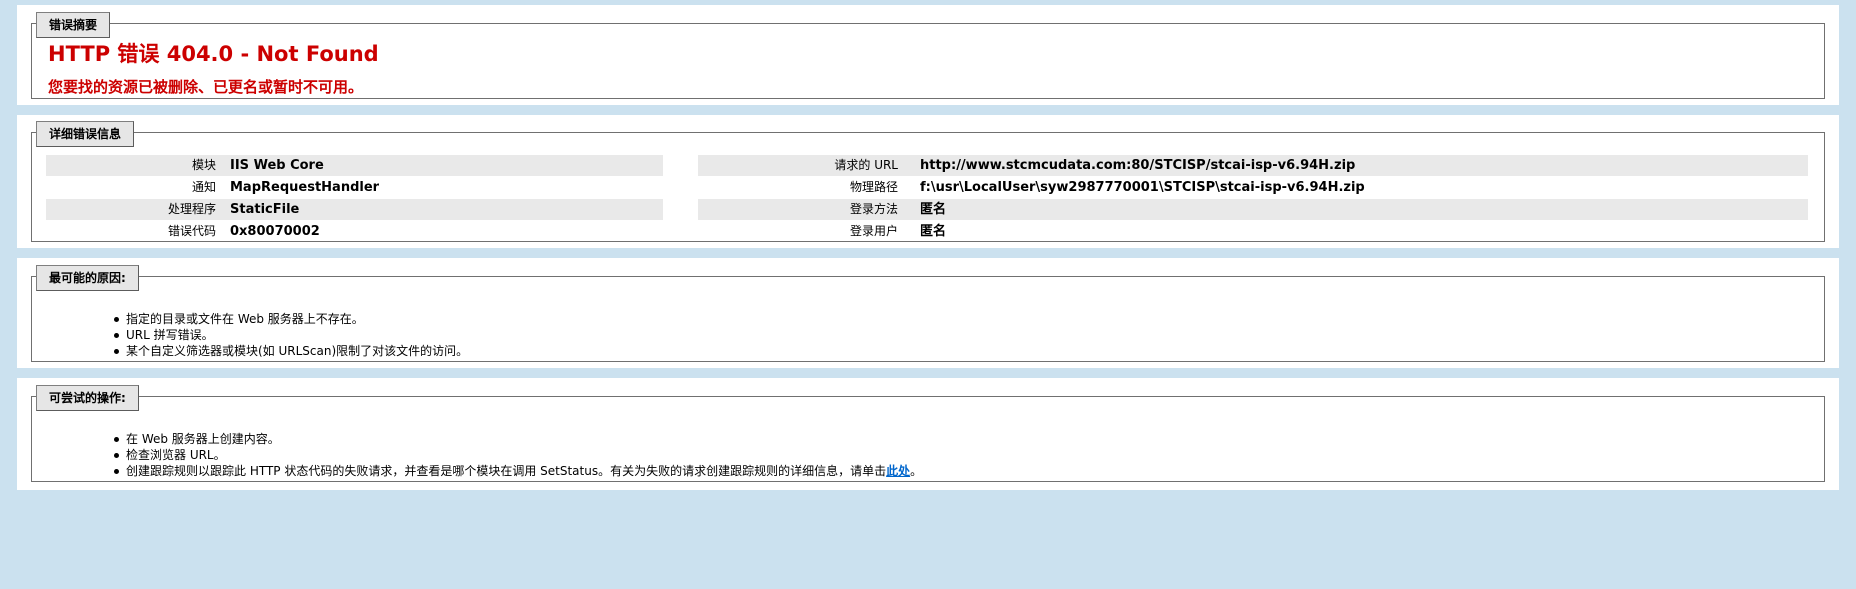  Describe the element at coordinates (203, 165) in the screenshot. I see `detail-key: 模块` at that location.